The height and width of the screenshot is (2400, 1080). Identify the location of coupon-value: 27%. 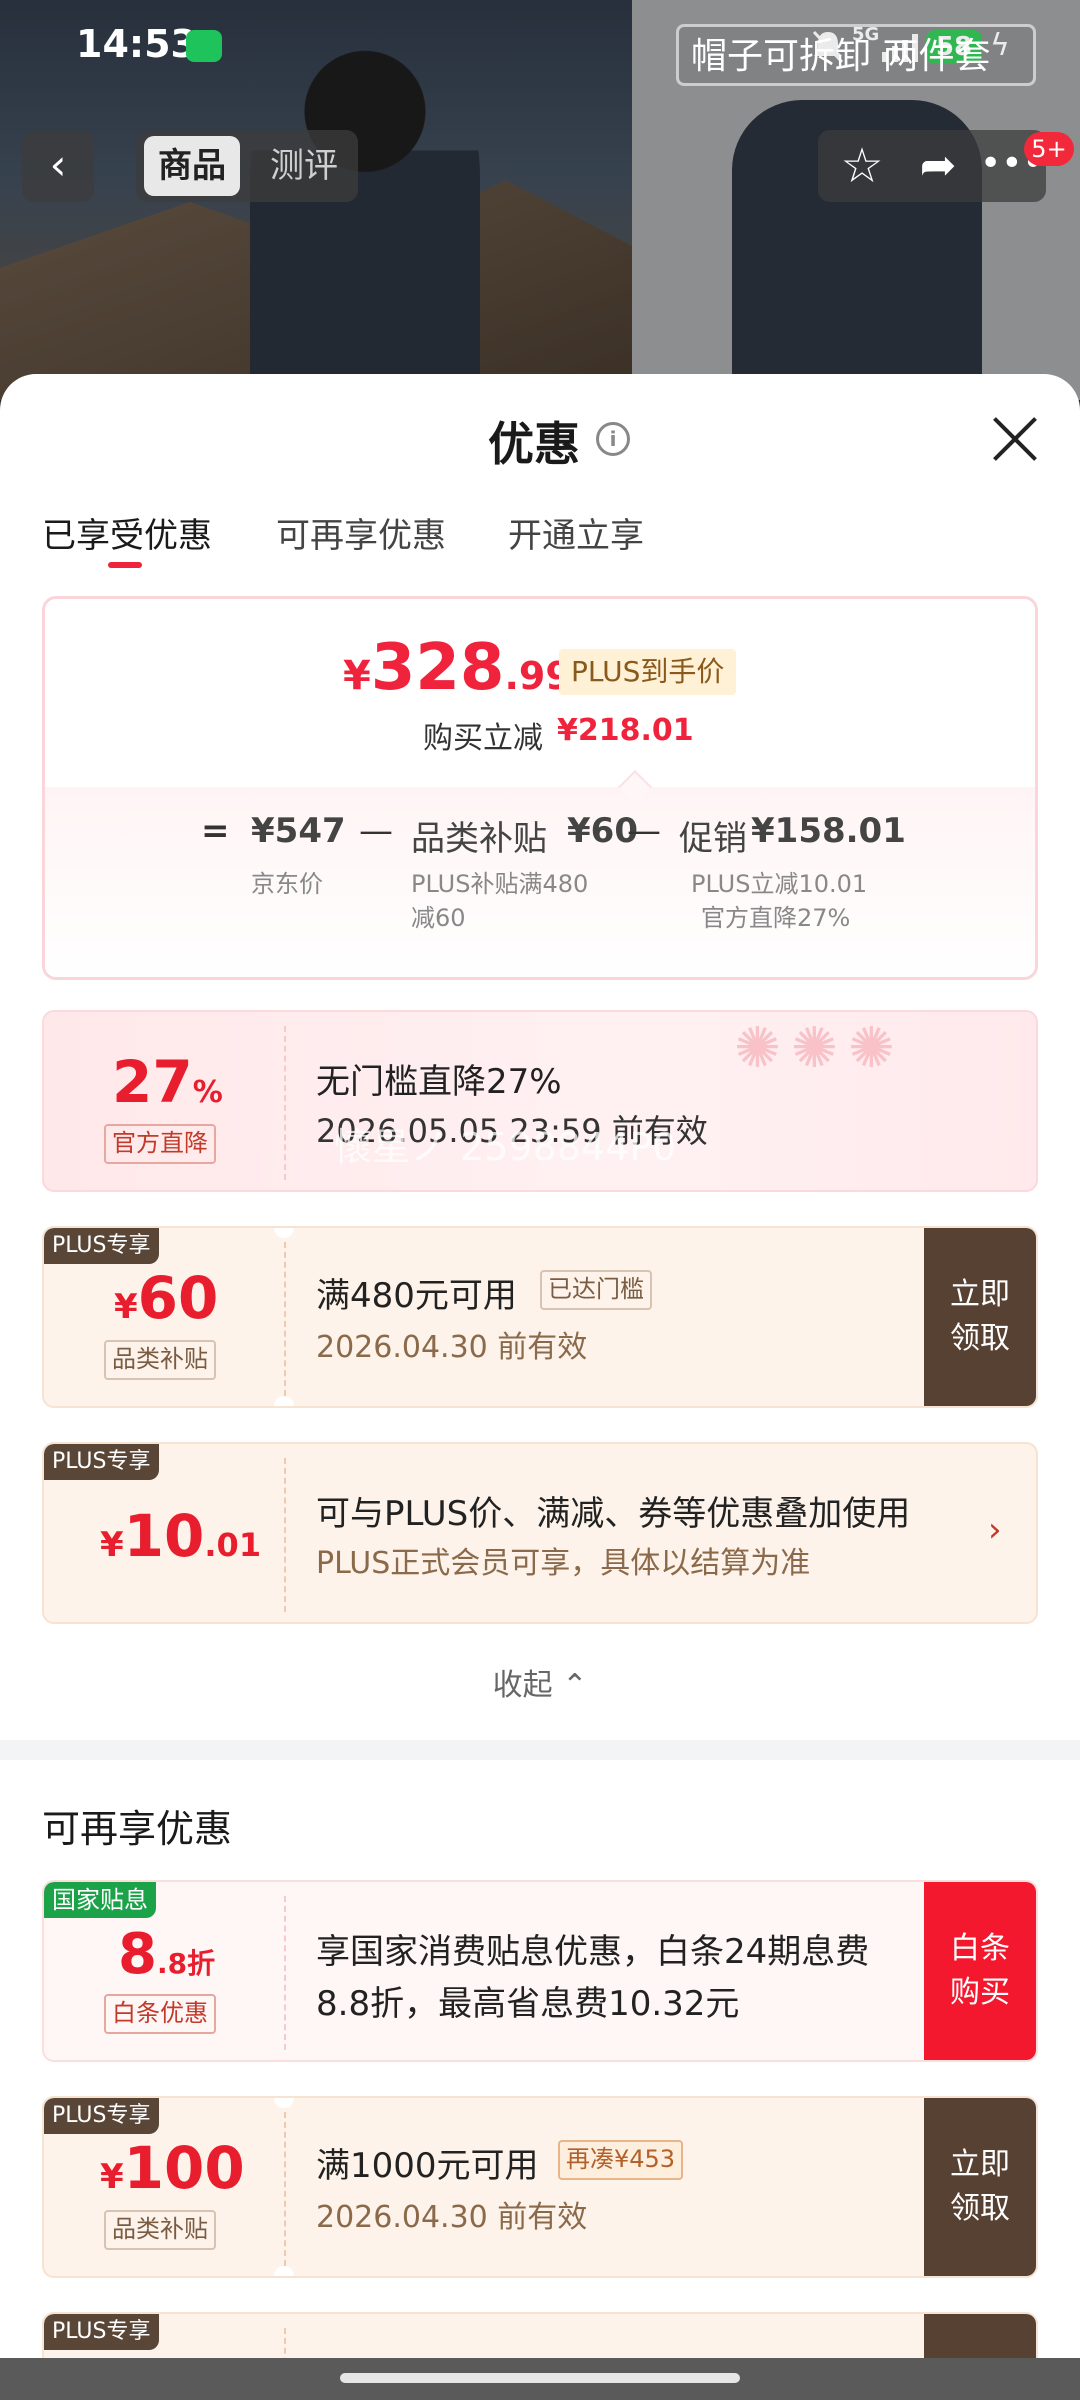
(167, 1082).